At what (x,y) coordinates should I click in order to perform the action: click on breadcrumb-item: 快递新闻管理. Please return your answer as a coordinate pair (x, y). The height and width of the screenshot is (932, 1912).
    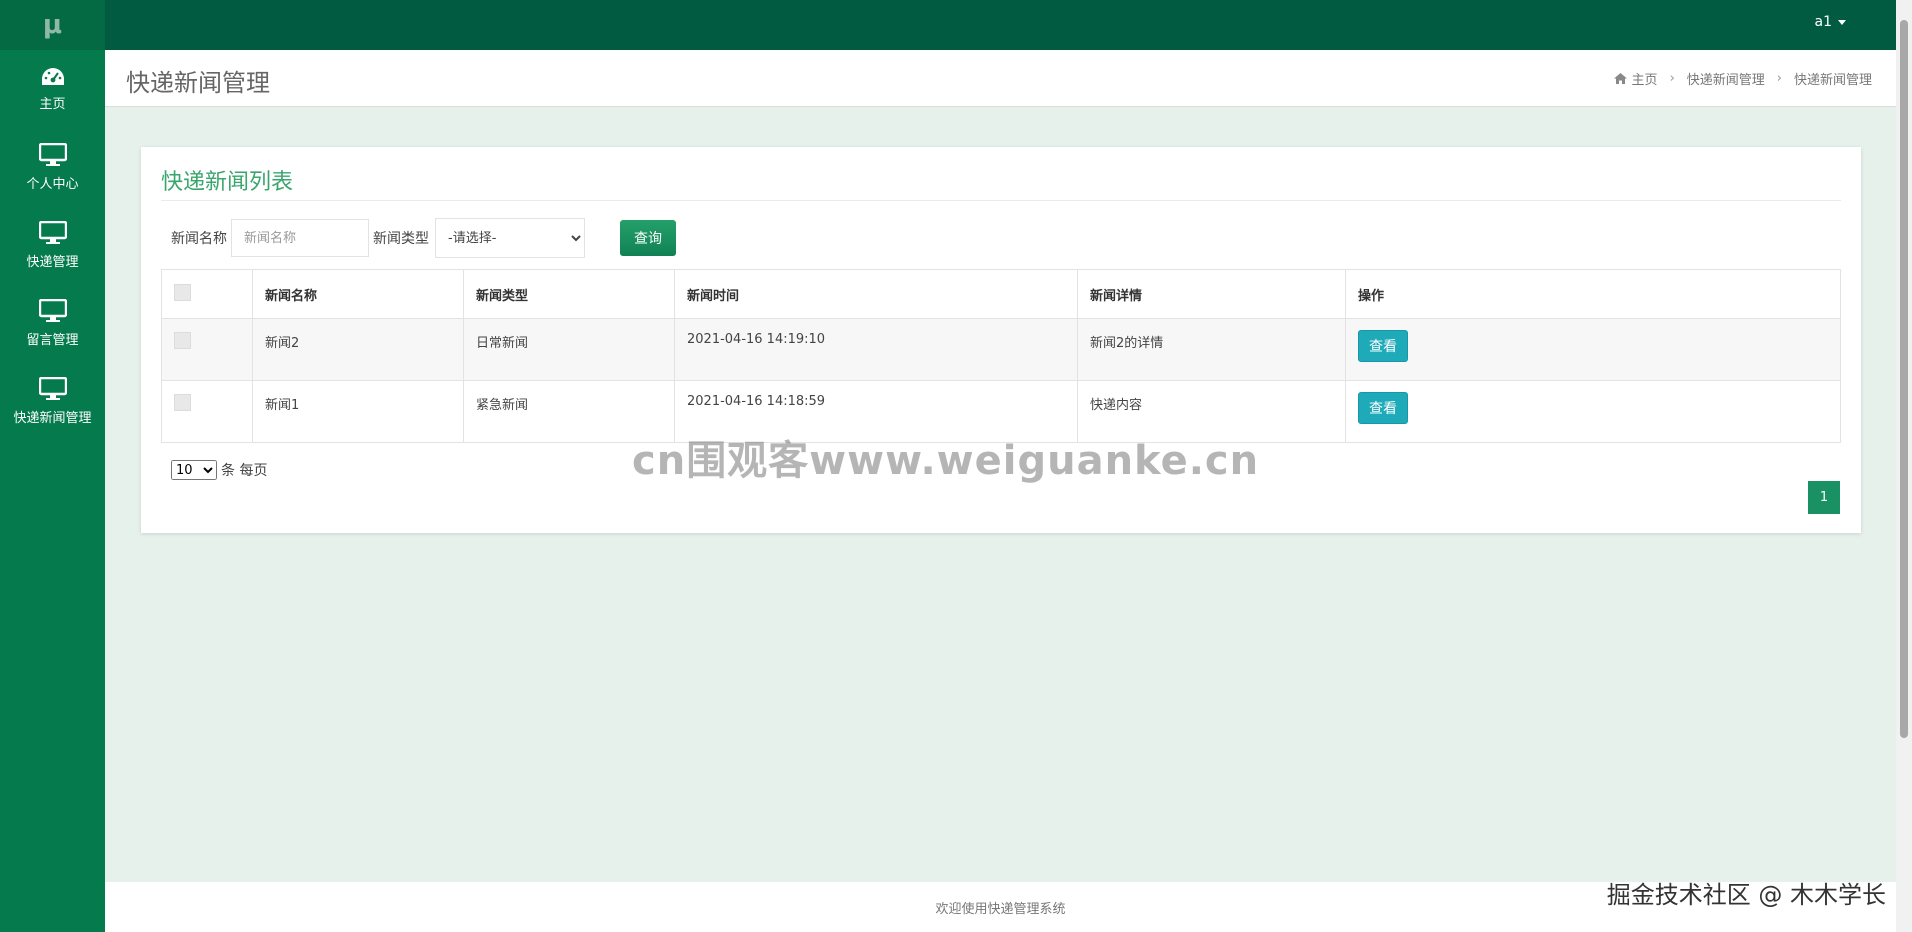
    Looking at the image, I should click on (1726, 78).